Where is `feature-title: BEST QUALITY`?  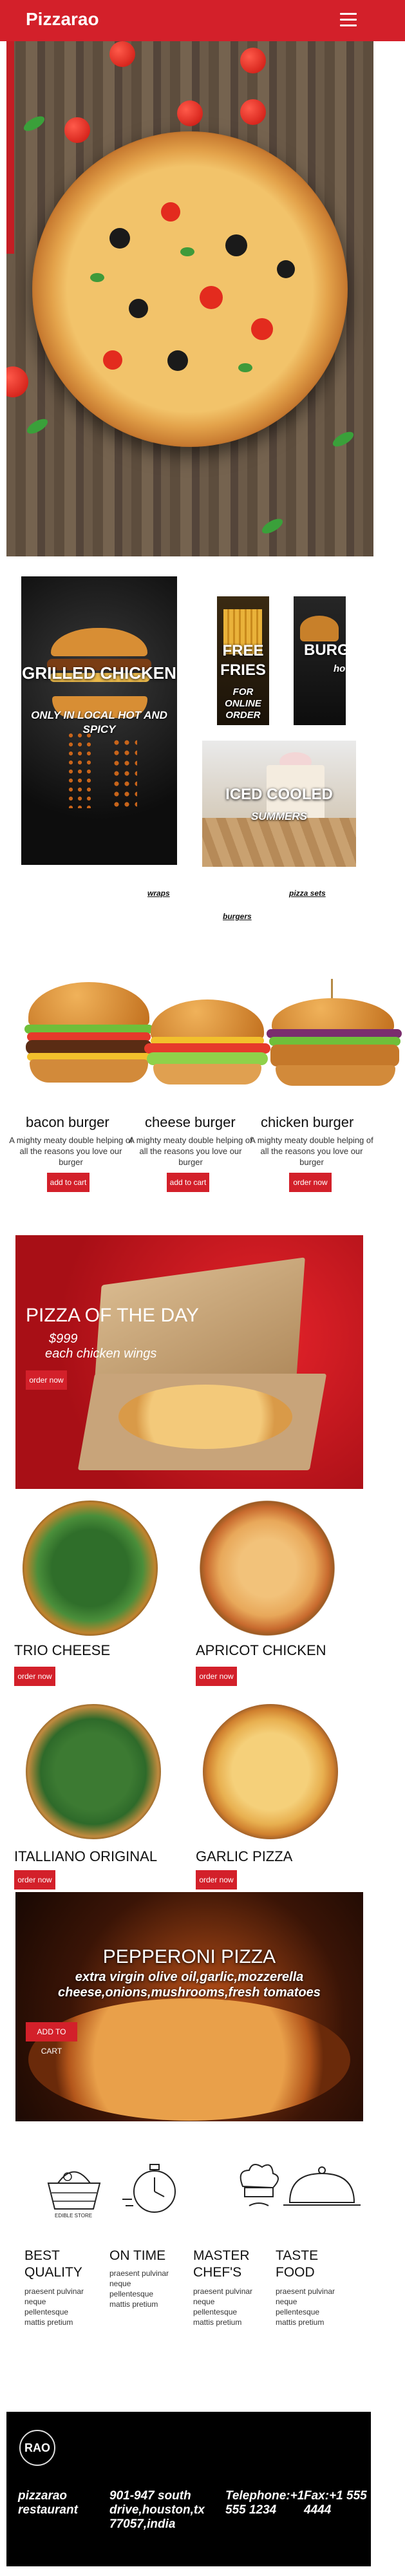 feature-title: BEST QUALITY is located at coordinates (53, 2264).